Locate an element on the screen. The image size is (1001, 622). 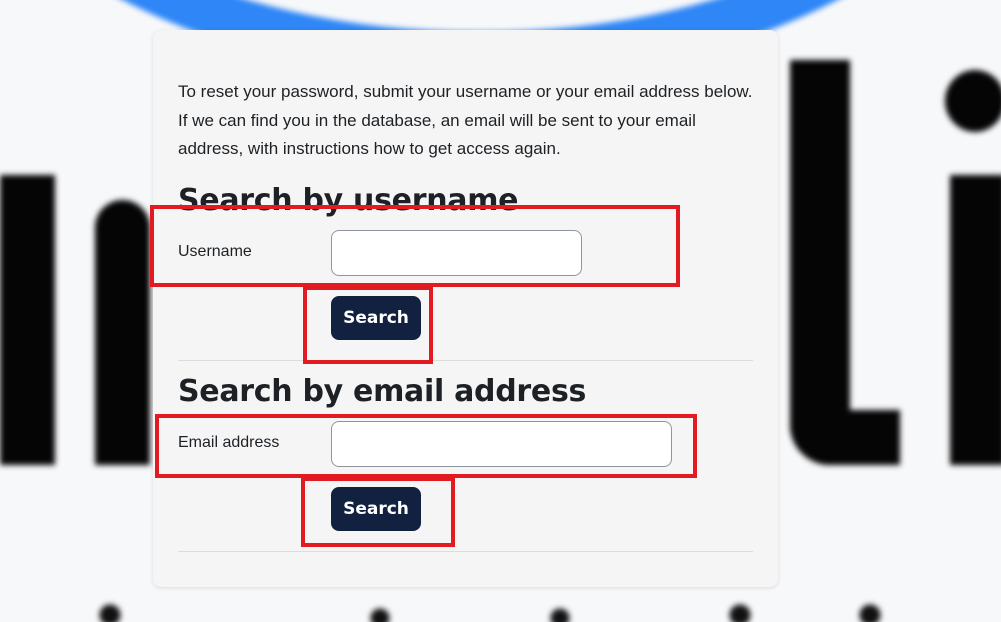
background-text-row is located at coordinates (500, 611).